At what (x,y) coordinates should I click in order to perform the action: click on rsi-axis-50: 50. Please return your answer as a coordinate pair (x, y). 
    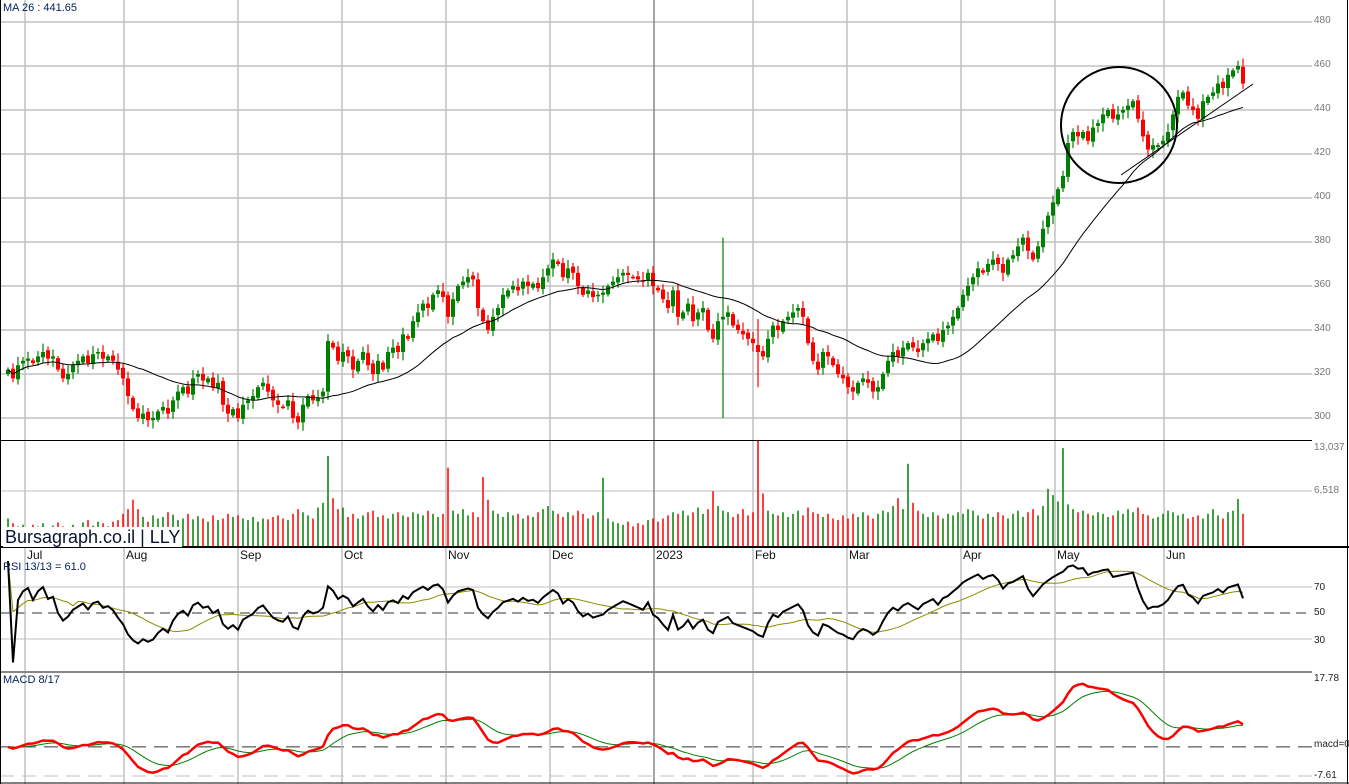
    Looking at the image, I should click on (1320, 612).